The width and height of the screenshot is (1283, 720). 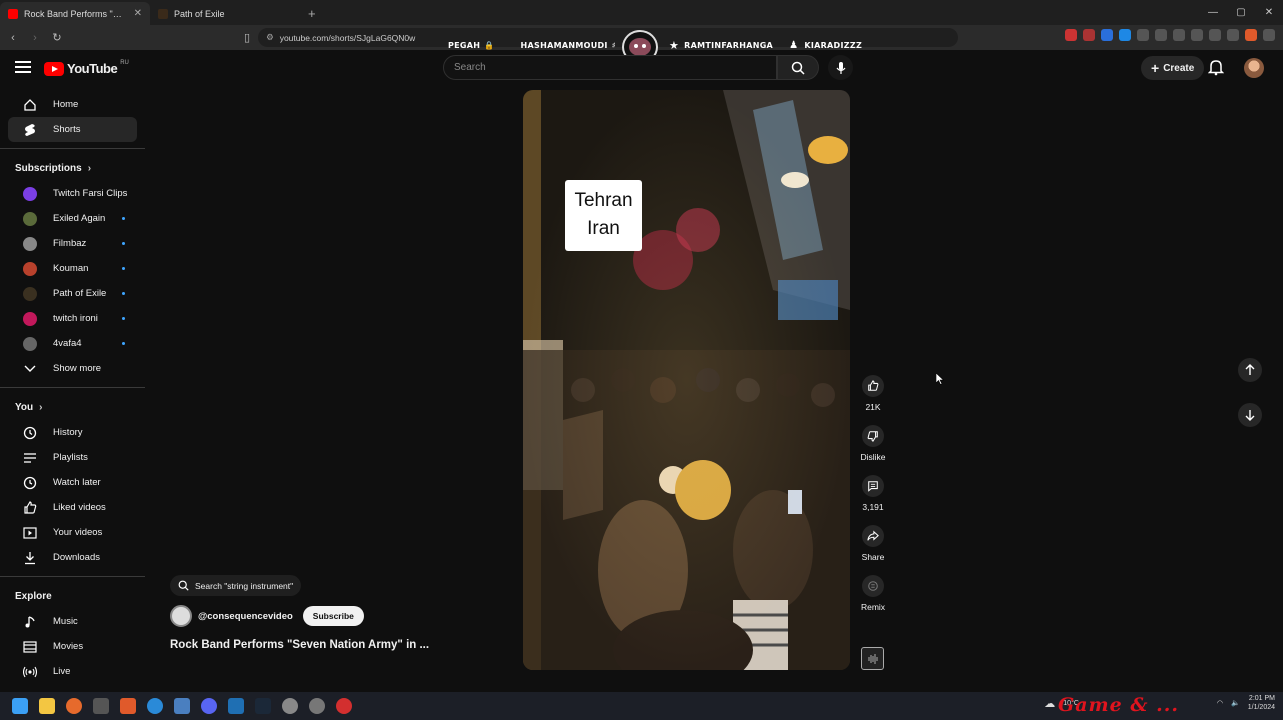 I want to click on thumbs-down-icon, so click(x=873, y=436).